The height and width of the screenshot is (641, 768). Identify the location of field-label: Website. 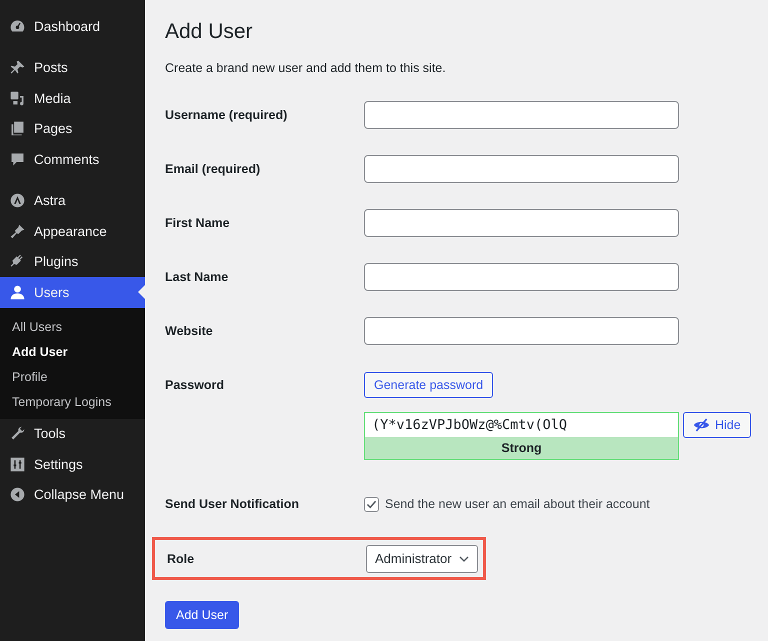
(189, 331).